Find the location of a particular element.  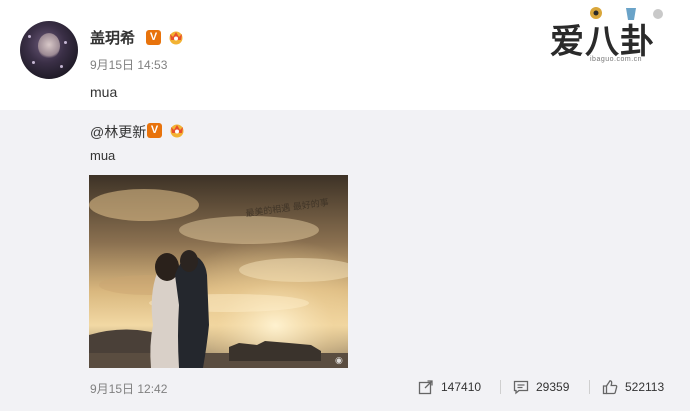

avatar-face is located at coordinates (49, 46).